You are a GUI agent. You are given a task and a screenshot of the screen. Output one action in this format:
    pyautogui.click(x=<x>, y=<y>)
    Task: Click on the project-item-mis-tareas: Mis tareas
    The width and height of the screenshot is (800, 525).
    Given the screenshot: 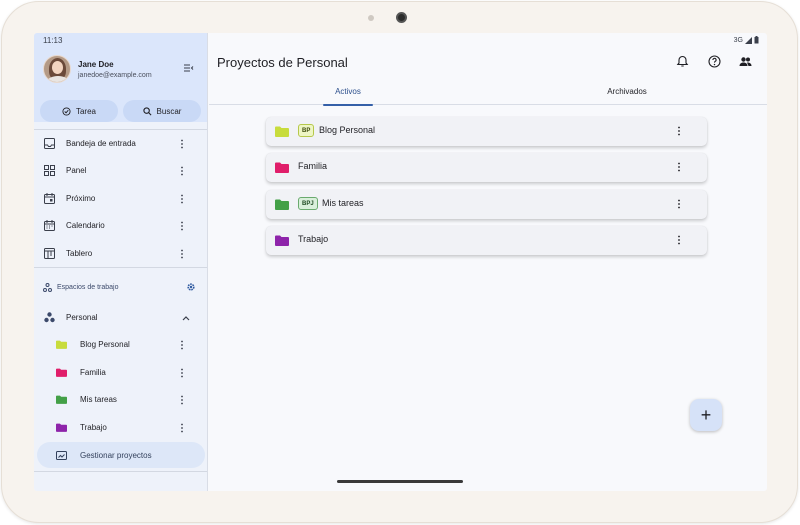 What is the action you would take?
    pyautogui.click(x=120, y=399)
    